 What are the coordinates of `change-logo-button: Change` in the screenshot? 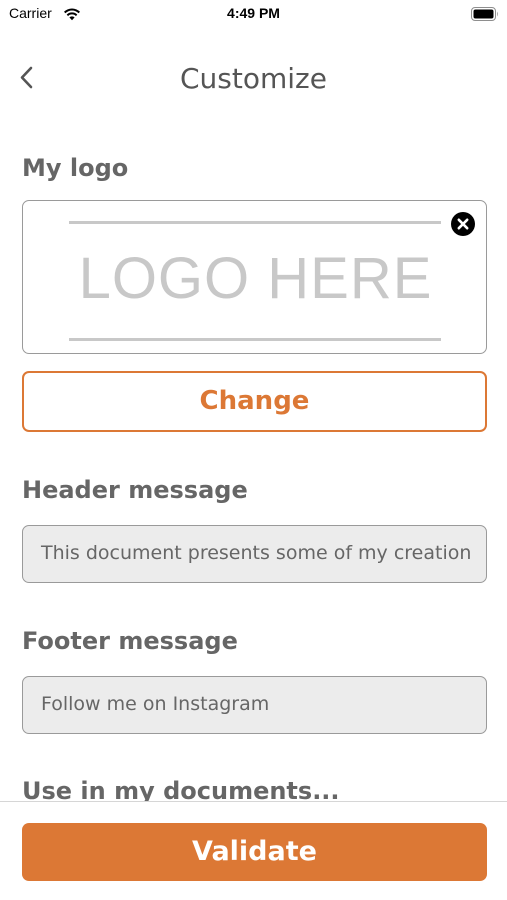 It's located at (254, 401).